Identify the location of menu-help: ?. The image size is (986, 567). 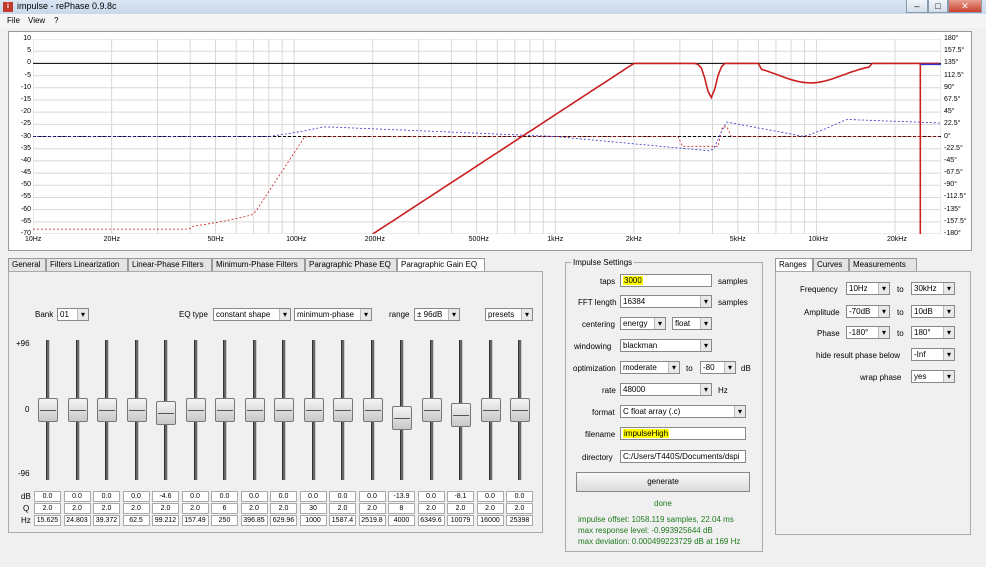
(56, 20).